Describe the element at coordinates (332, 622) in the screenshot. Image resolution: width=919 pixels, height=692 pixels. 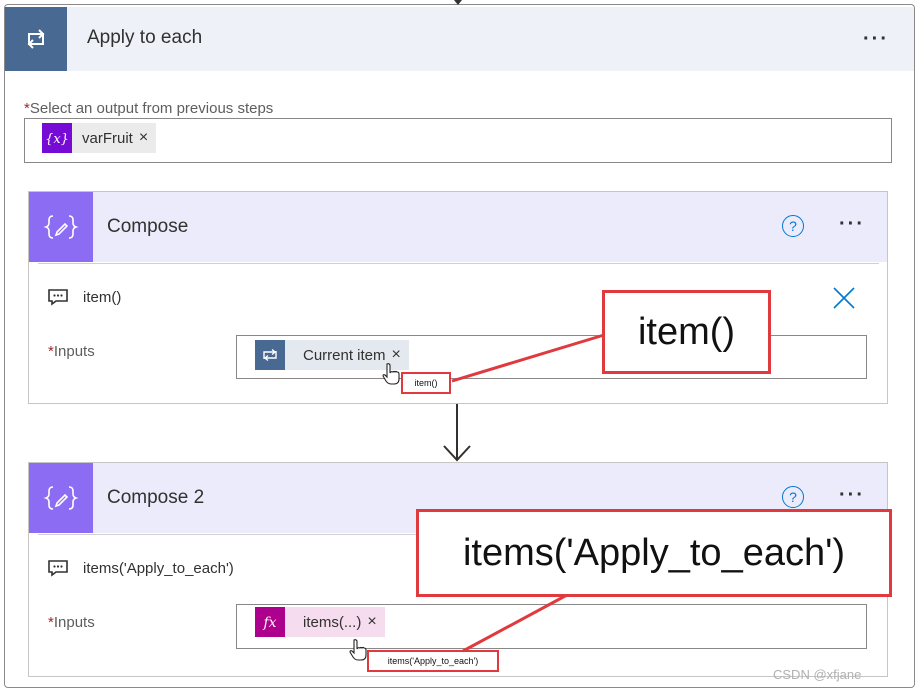
I see `items-expression-token-label: items(...)` at that location.